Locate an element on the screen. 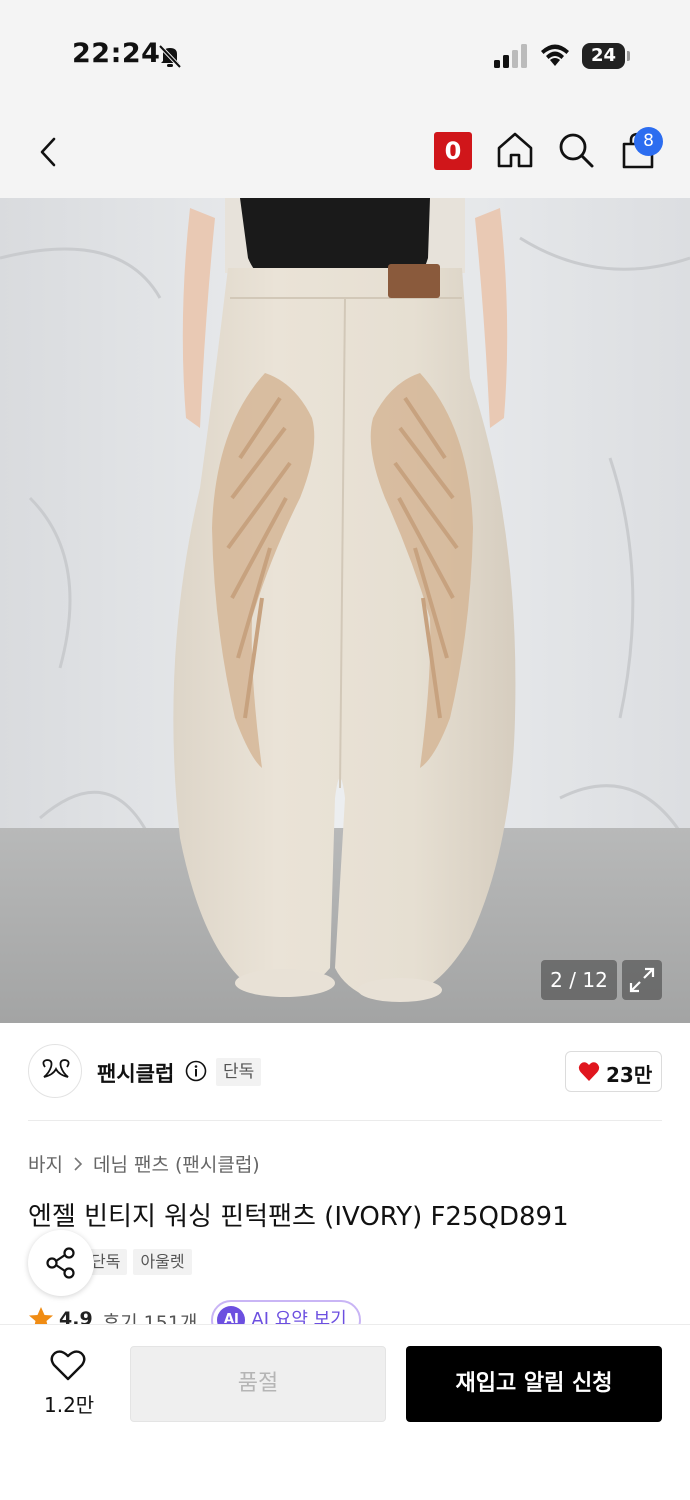  brand-like-button: 23만 is located at coordinates (613, 1071).